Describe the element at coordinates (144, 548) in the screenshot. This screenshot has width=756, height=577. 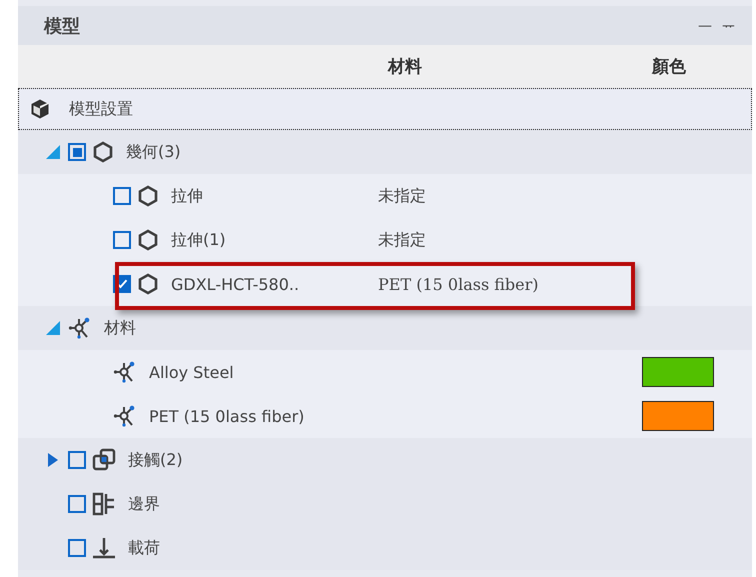
I see `tree-label: 載荷` at that location.